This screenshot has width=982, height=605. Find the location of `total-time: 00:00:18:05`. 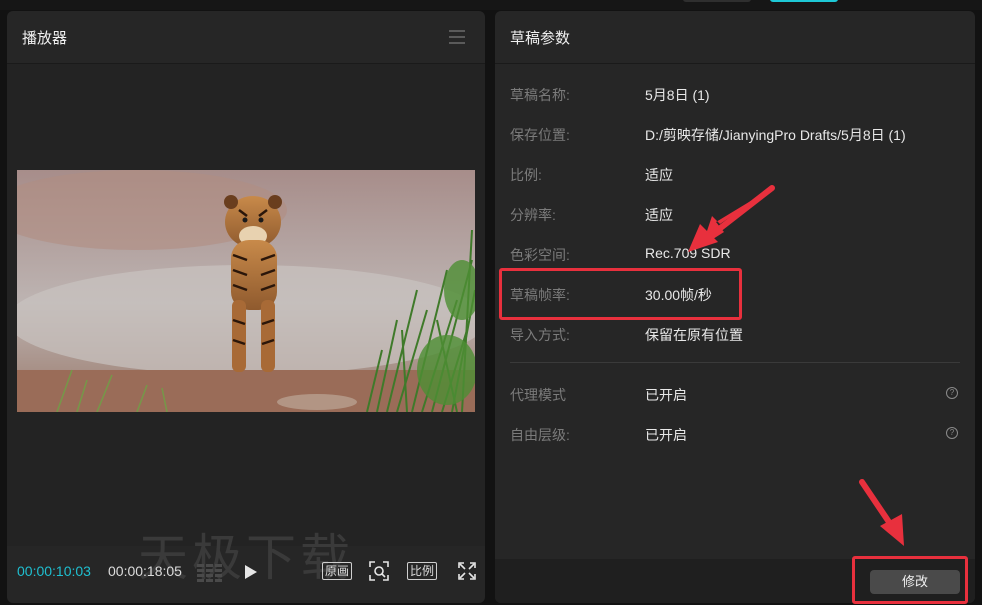

total-time: 00:00:18:05 is located at coordinates (145, 571).